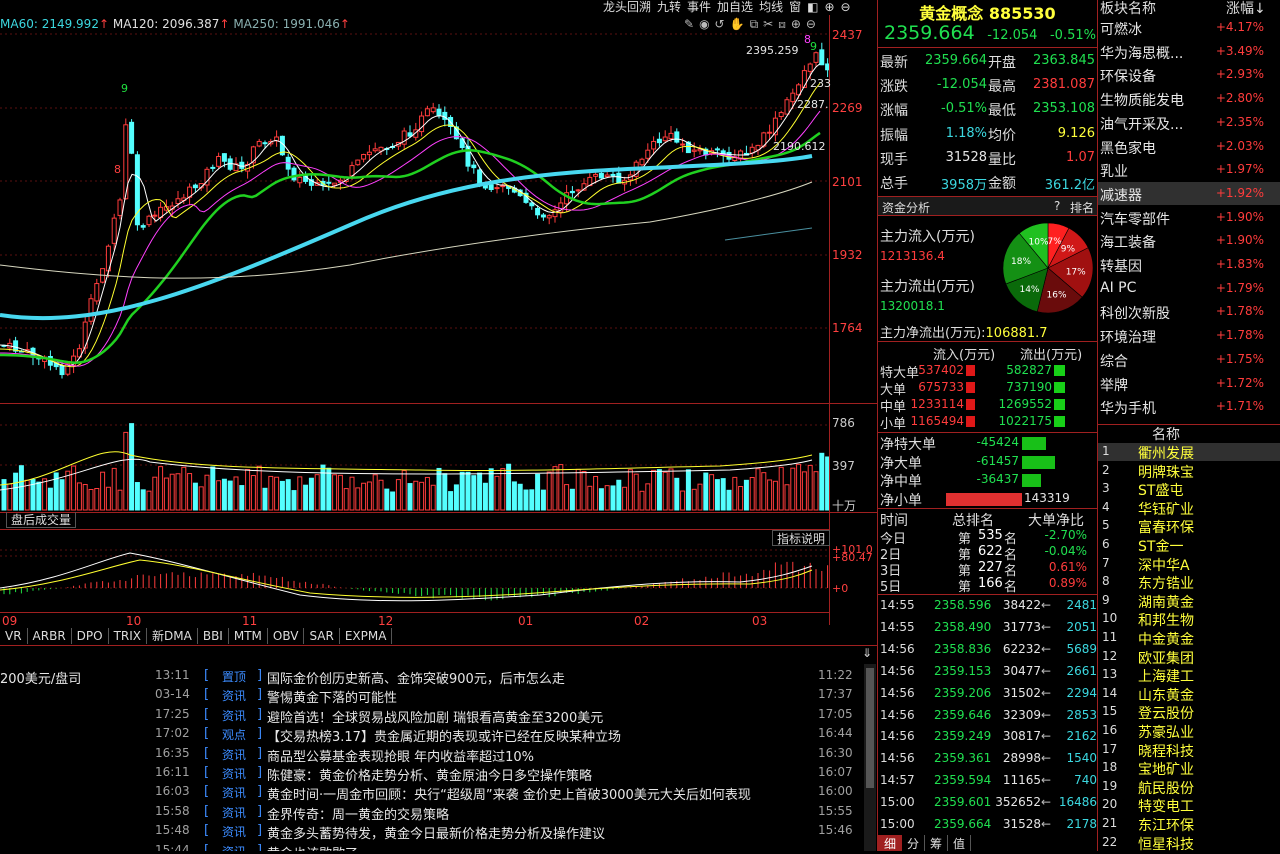 Image resolution: width=1280 pixels, height=854 pixels. Describe the element at coordinates (431, 696) in the screenshot. I see `news-item: 03-14 [资讯] 警惕黄金下落的可能性 17:37` at that location.